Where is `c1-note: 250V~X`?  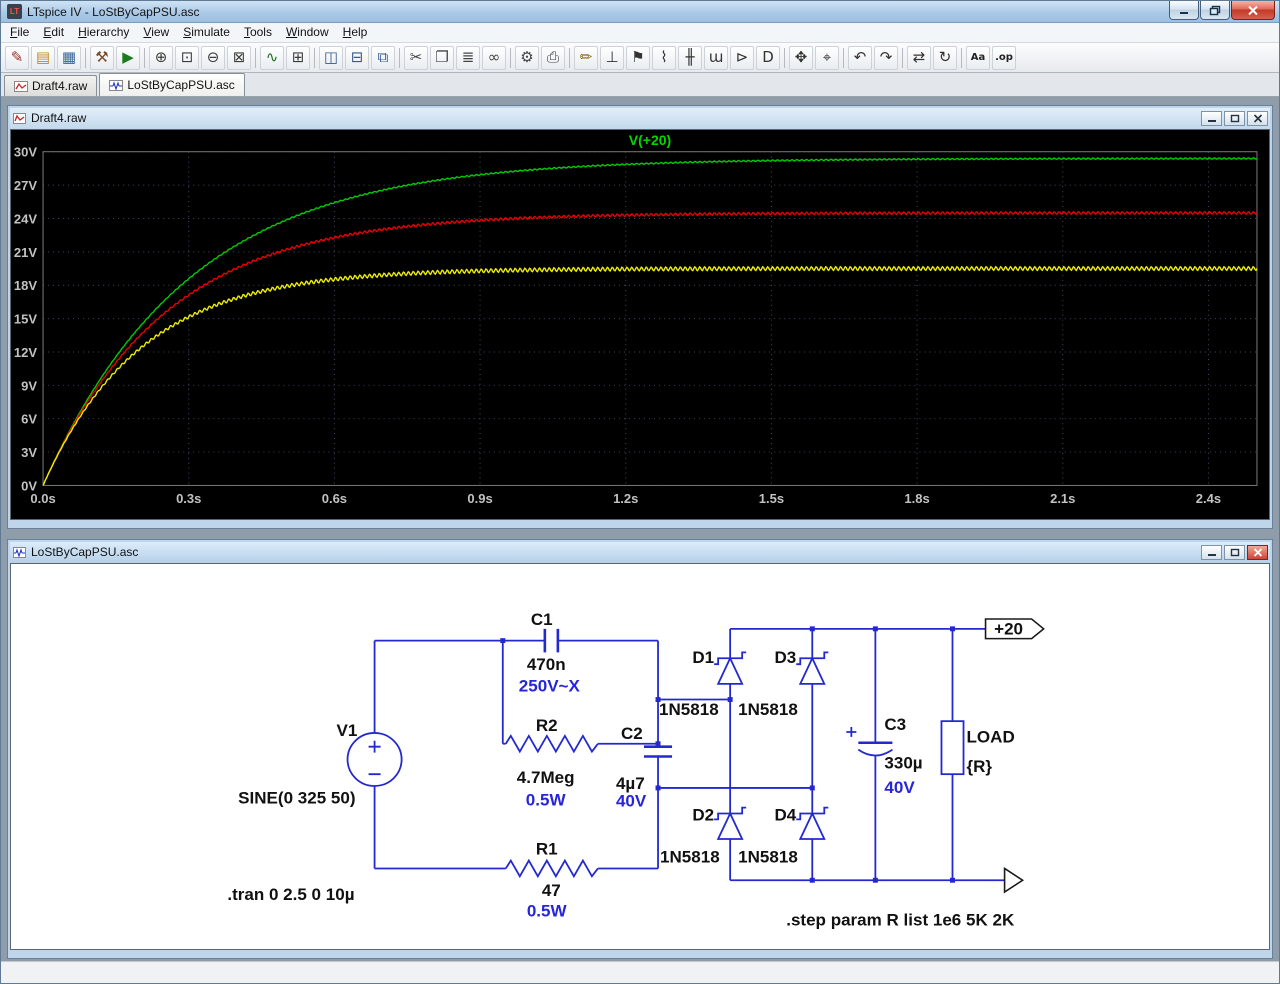 c1-note: 250V~X is located at coordinates (550, 686).